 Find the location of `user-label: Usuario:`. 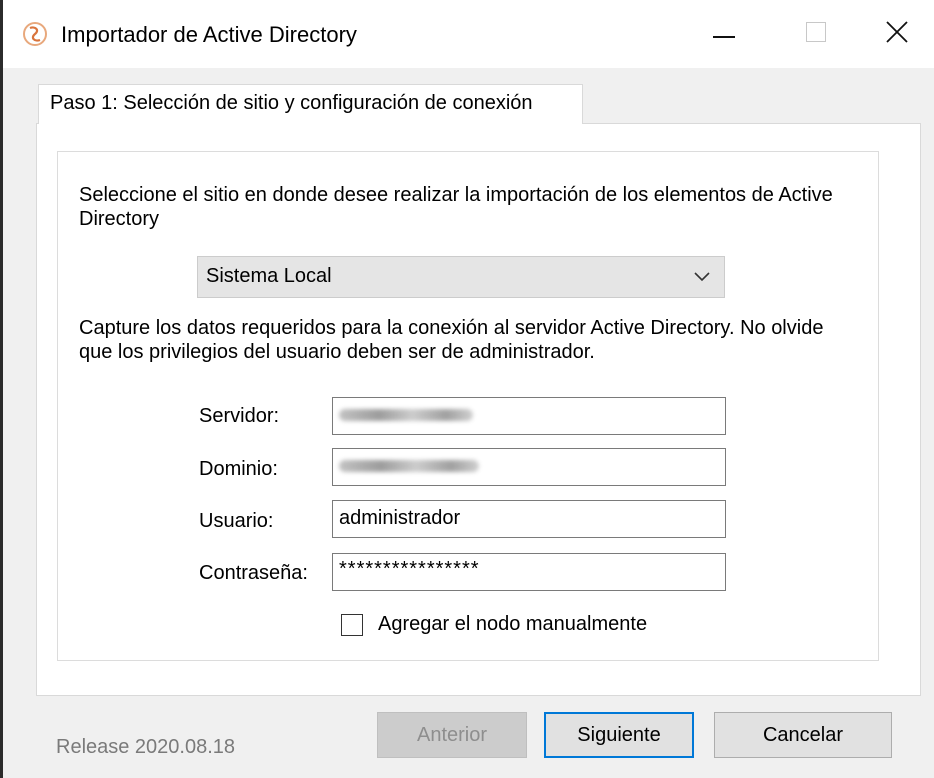

user-label: Usuario: is located at coordinates (236, 521).